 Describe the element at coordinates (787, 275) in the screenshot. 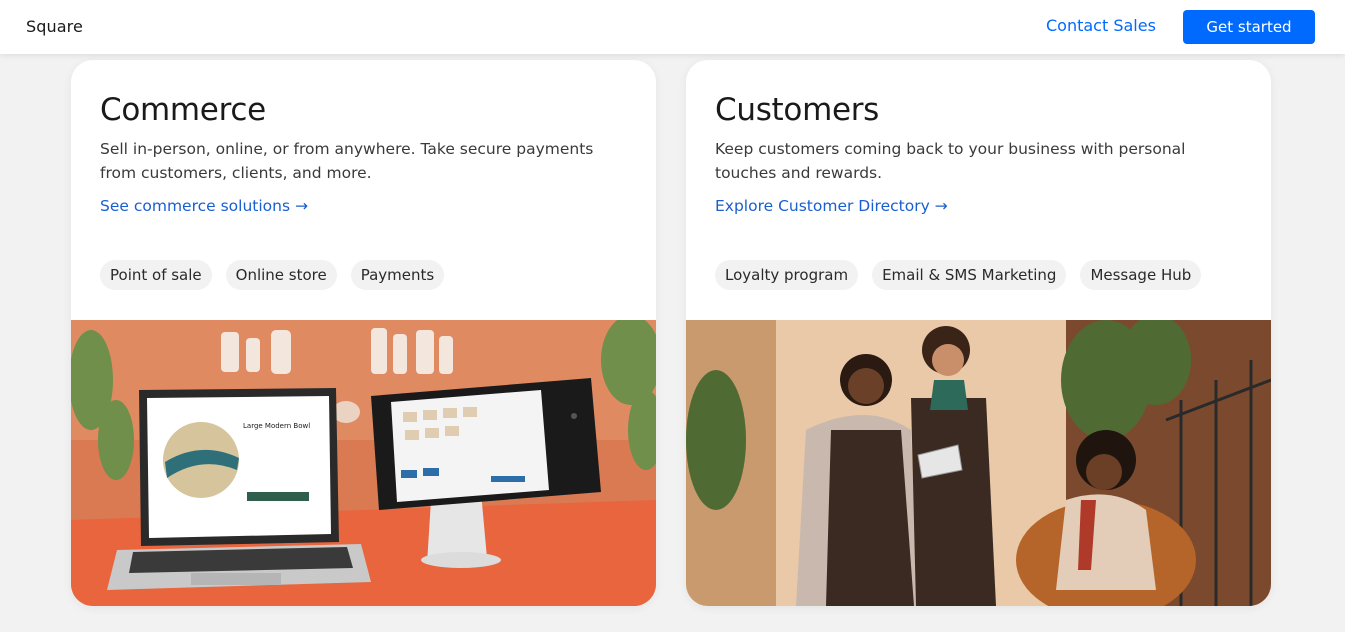

I see `chip-loyalty-program: Loyalty program` at that location.